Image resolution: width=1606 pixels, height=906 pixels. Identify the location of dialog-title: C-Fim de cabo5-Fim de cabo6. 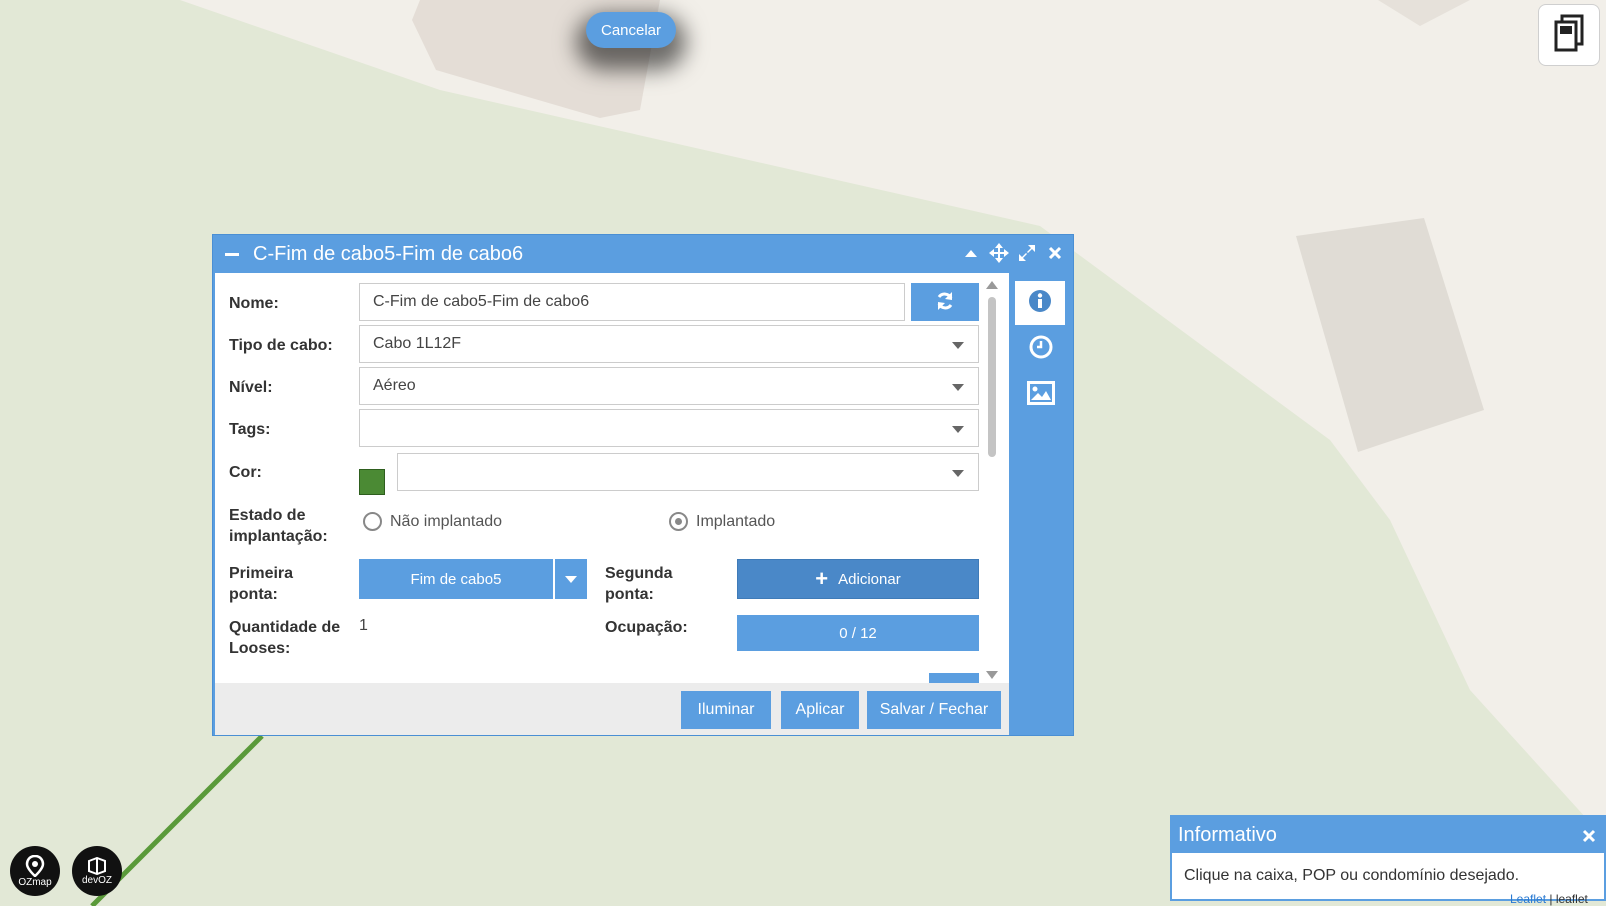
(388, 253).